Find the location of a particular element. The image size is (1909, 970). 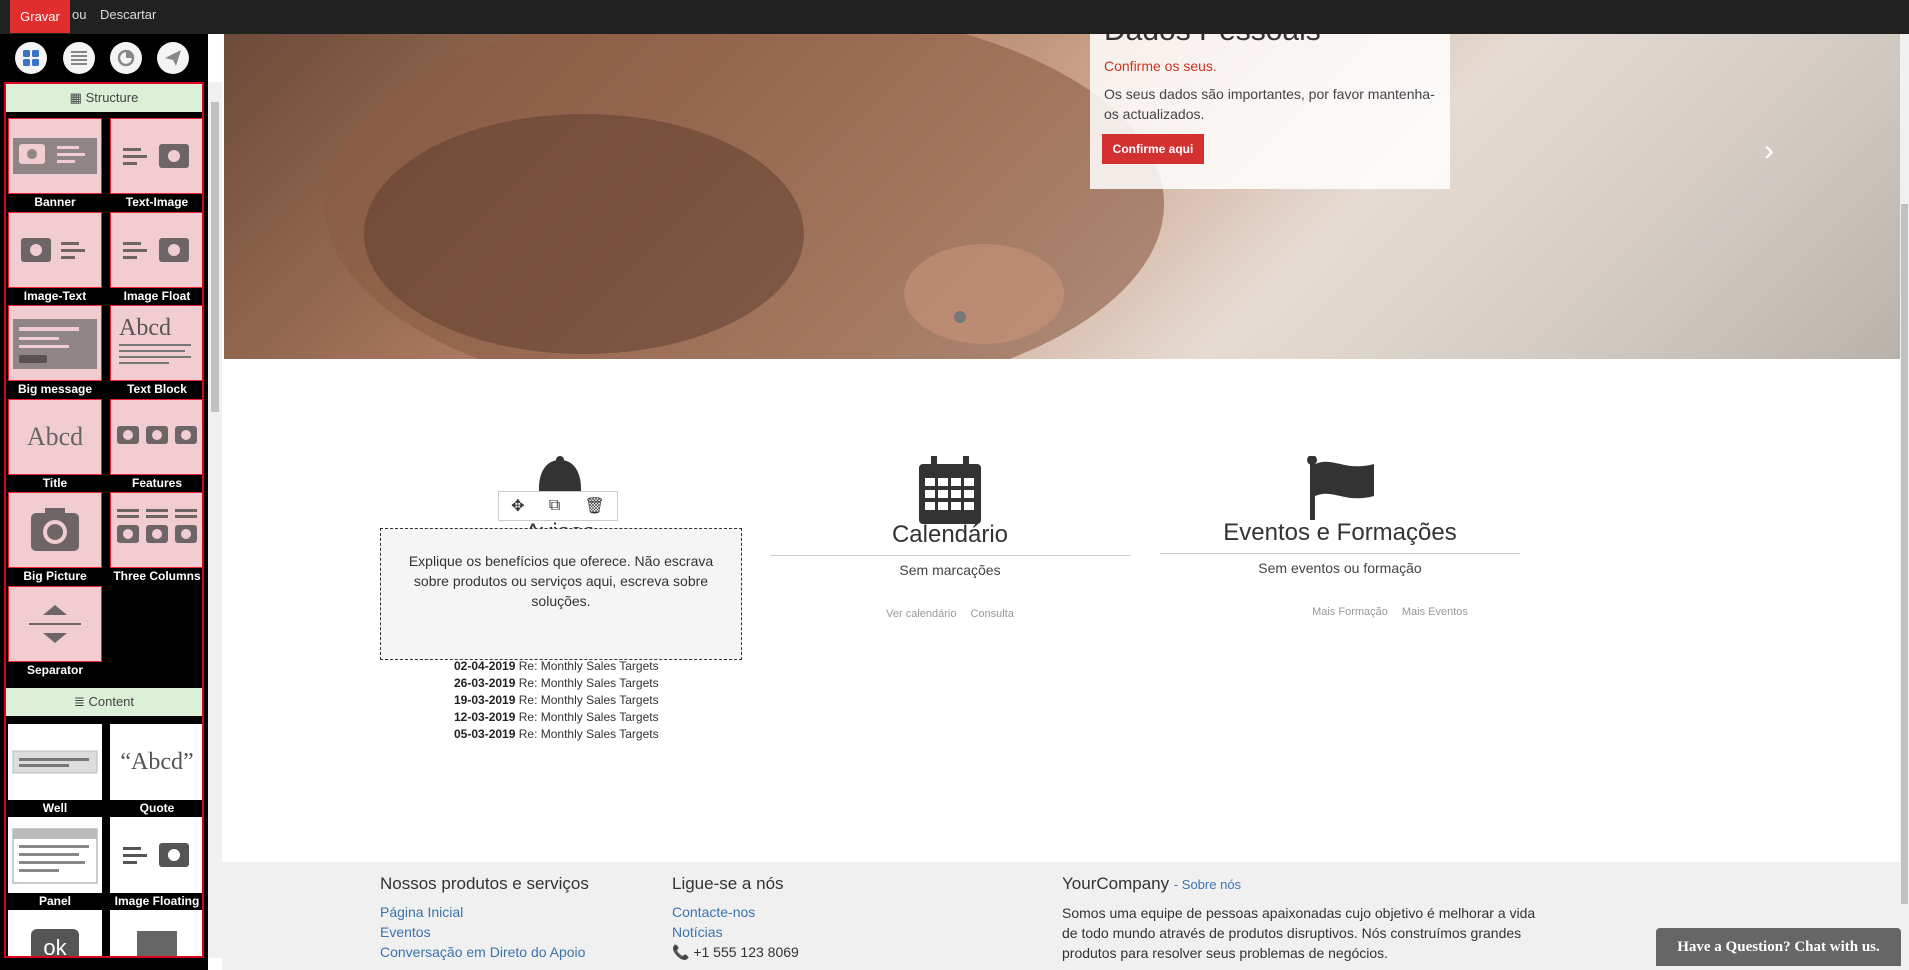

list-item: 02-04-2019 Re: Monthly Sales Targets is located at coordinates (556, 666).